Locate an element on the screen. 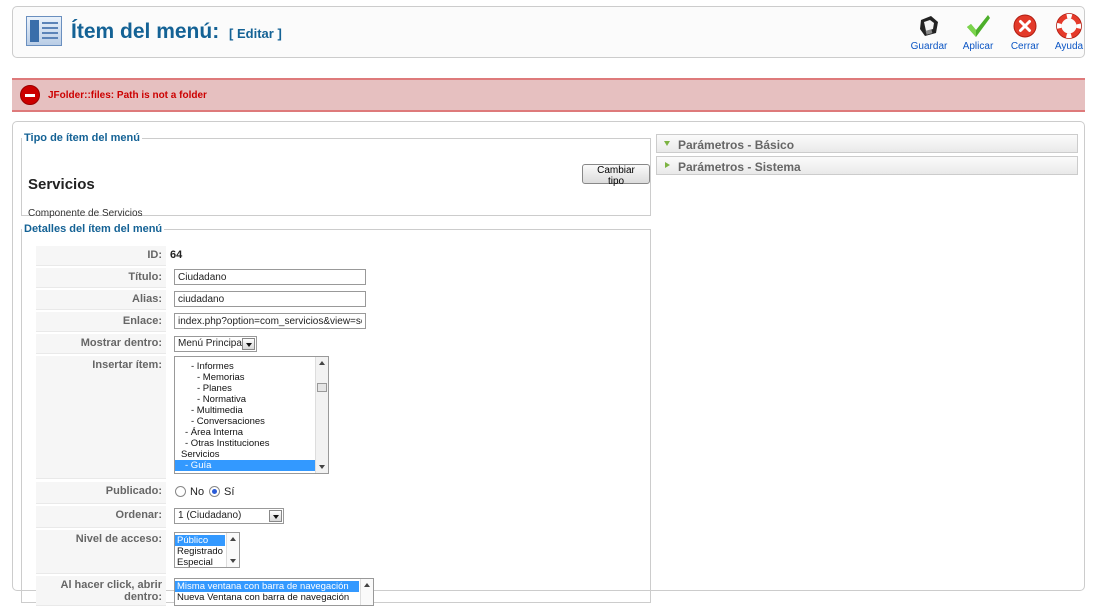 The width and height of the screenshot is (1100, 606). params-basic-label: Parámetros - Básico is located at coordinates (736, 145).